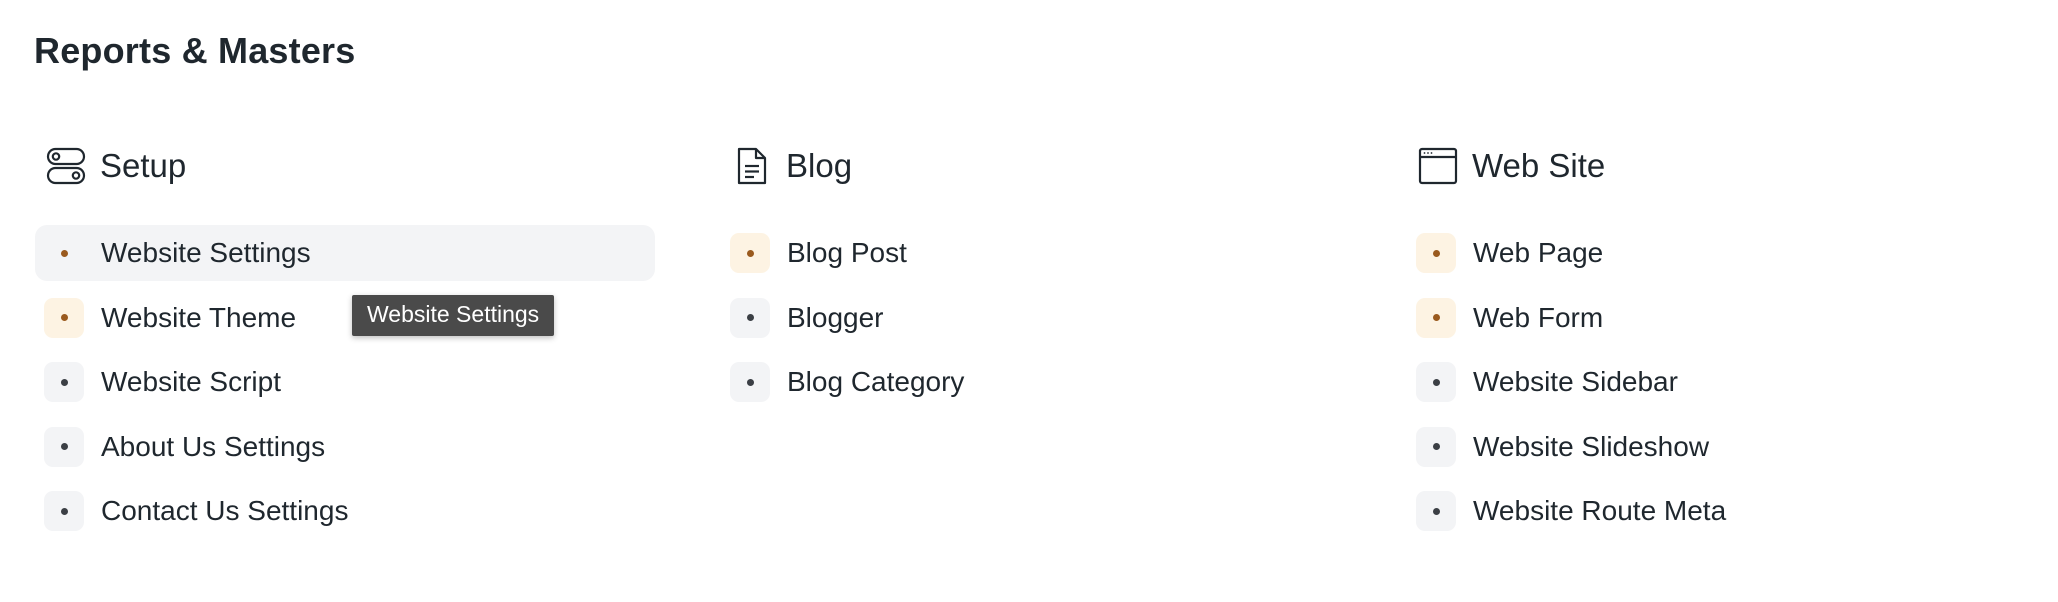  I want to click on link-contact-us-settings: Contact Us Settings, so click(345, 511).